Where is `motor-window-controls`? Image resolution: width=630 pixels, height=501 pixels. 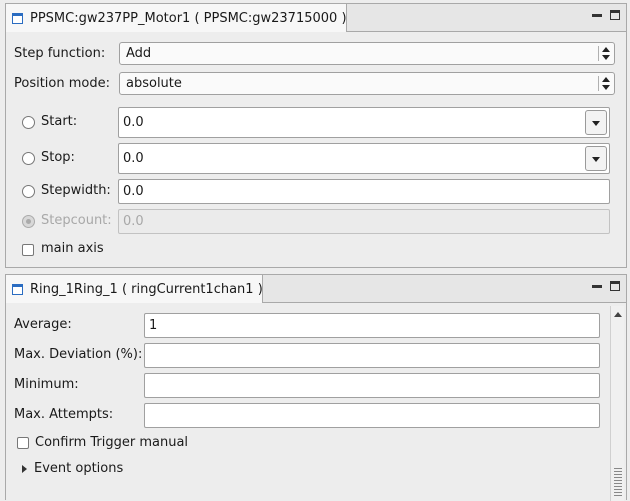
motor-window-controls is located at coordinates (606, 15).